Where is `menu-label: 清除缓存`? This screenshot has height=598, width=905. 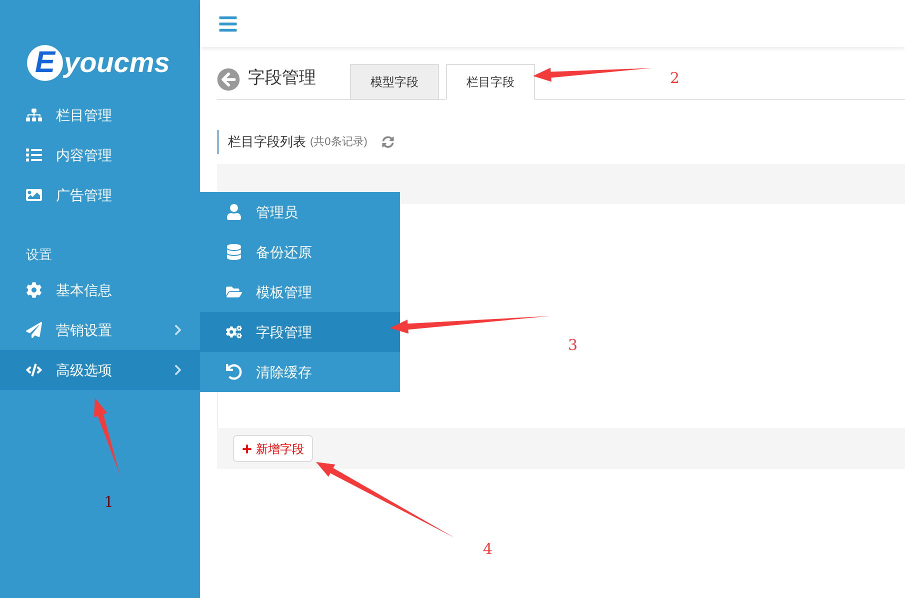 menu-label: 清除缓存 is located at coordinates (284, 372).